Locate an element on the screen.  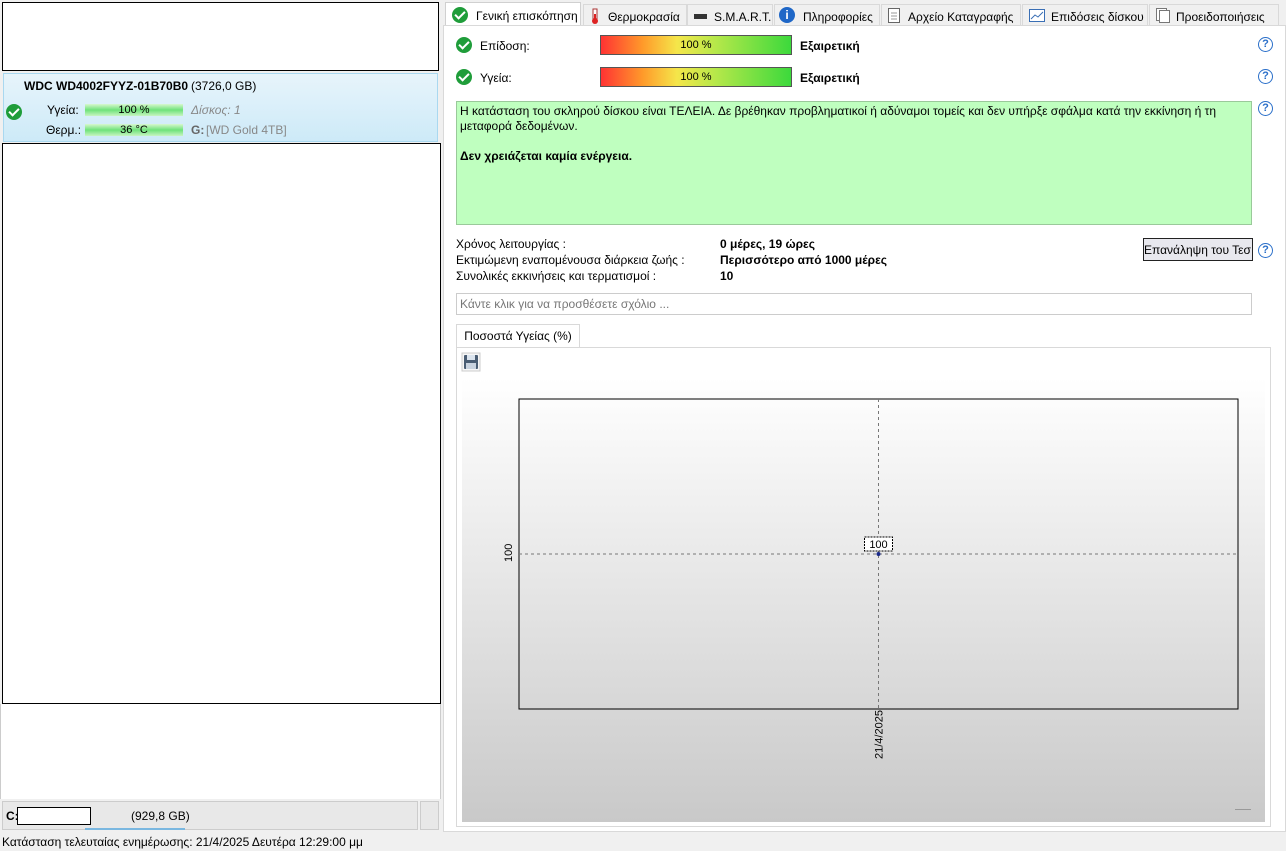
tab-log: Αρχείο Καταγραφής is located at coordinates (951, 15).